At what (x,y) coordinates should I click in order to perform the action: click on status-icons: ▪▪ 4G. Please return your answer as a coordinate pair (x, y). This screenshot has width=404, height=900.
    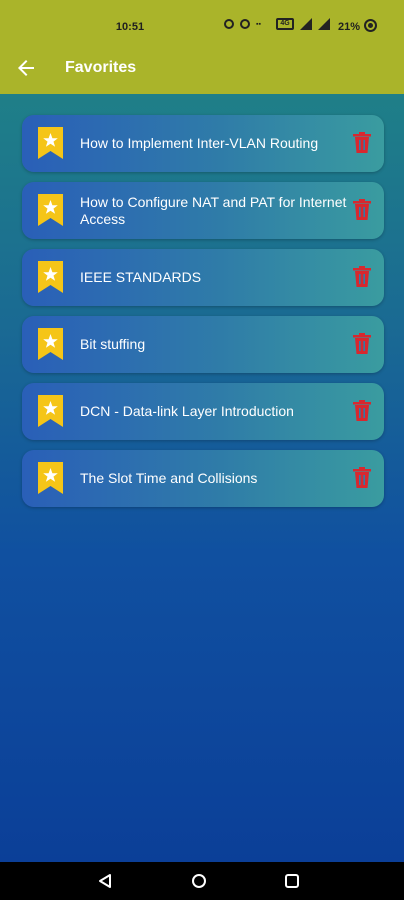
    Looking at the image, I should click on (277, 24).